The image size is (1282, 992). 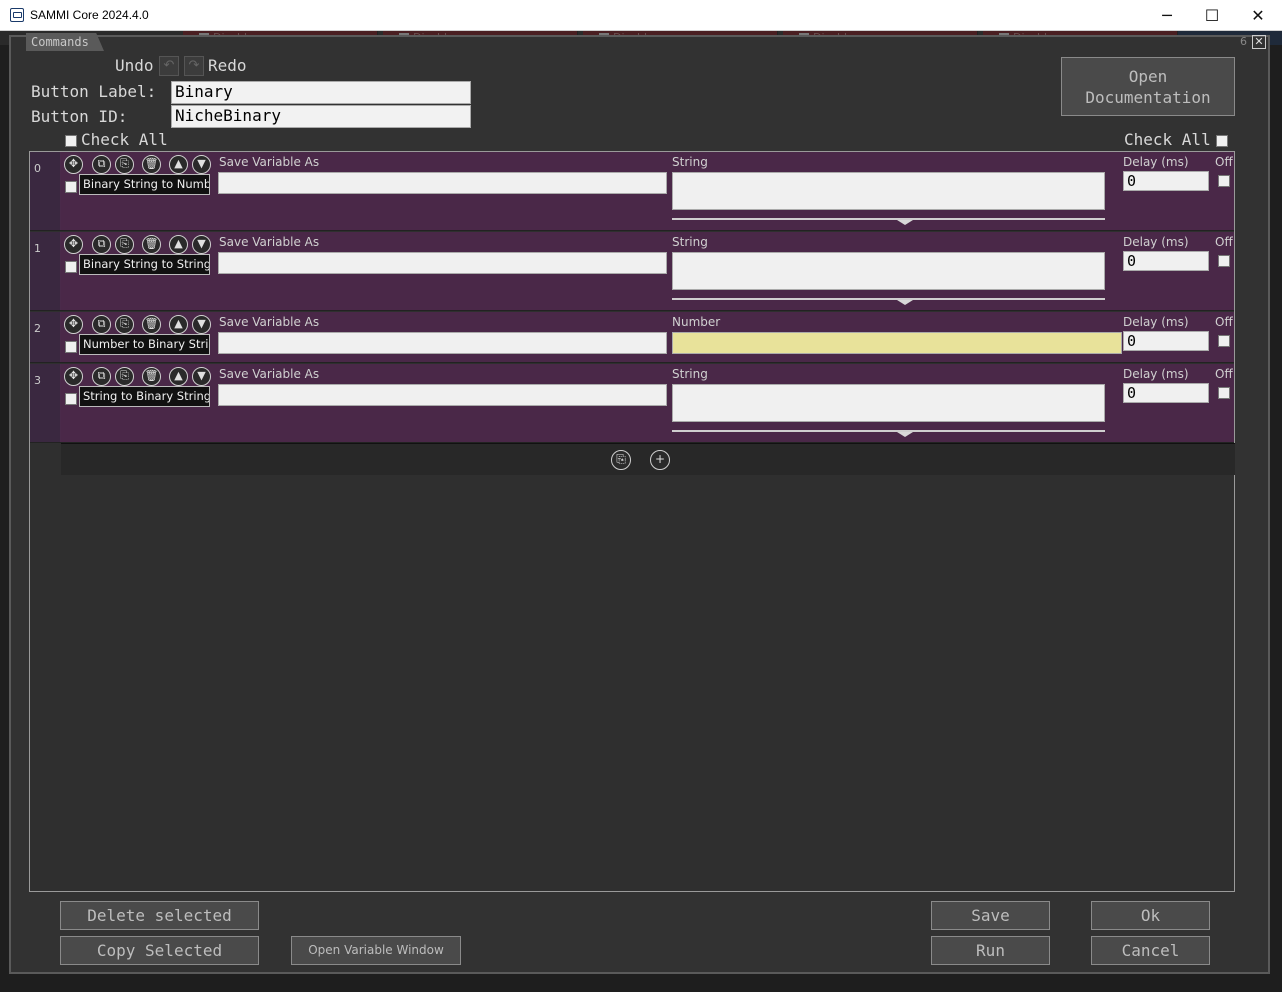 I want to click on button-id-input: NicheBinary, so click(x=321, y=116).